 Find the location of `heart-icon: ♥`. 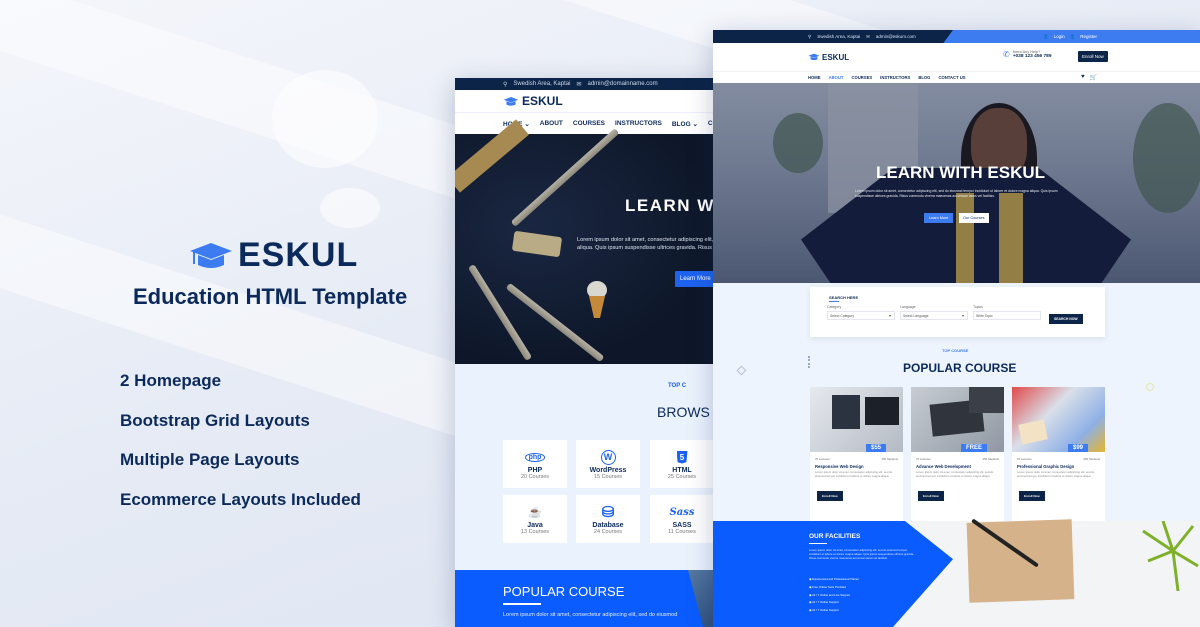

heart-icon: ♥ is located at coordinates (1083, 77).